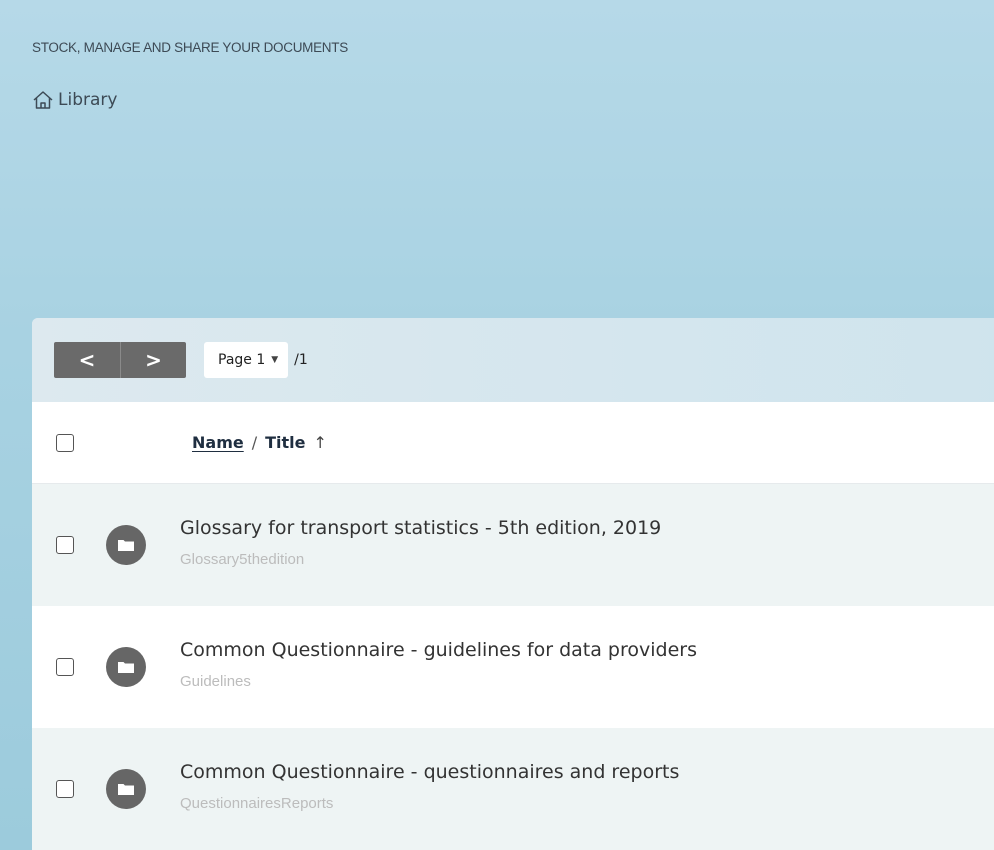 The height and width of the screenshot is (850, 994). Describe the element at coordinates (301, 360) in the screenshot. I see `page-total: /1` at that location.